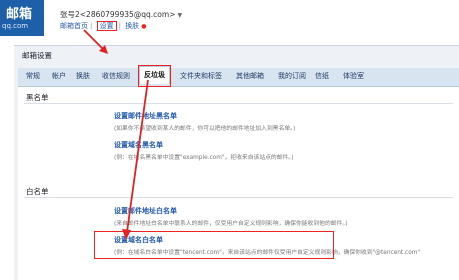 The image size is (459, 280). Describe the element at coordinates (214, 245) in the screenshot. I see `annotation-whitelist-highlight` at that location.